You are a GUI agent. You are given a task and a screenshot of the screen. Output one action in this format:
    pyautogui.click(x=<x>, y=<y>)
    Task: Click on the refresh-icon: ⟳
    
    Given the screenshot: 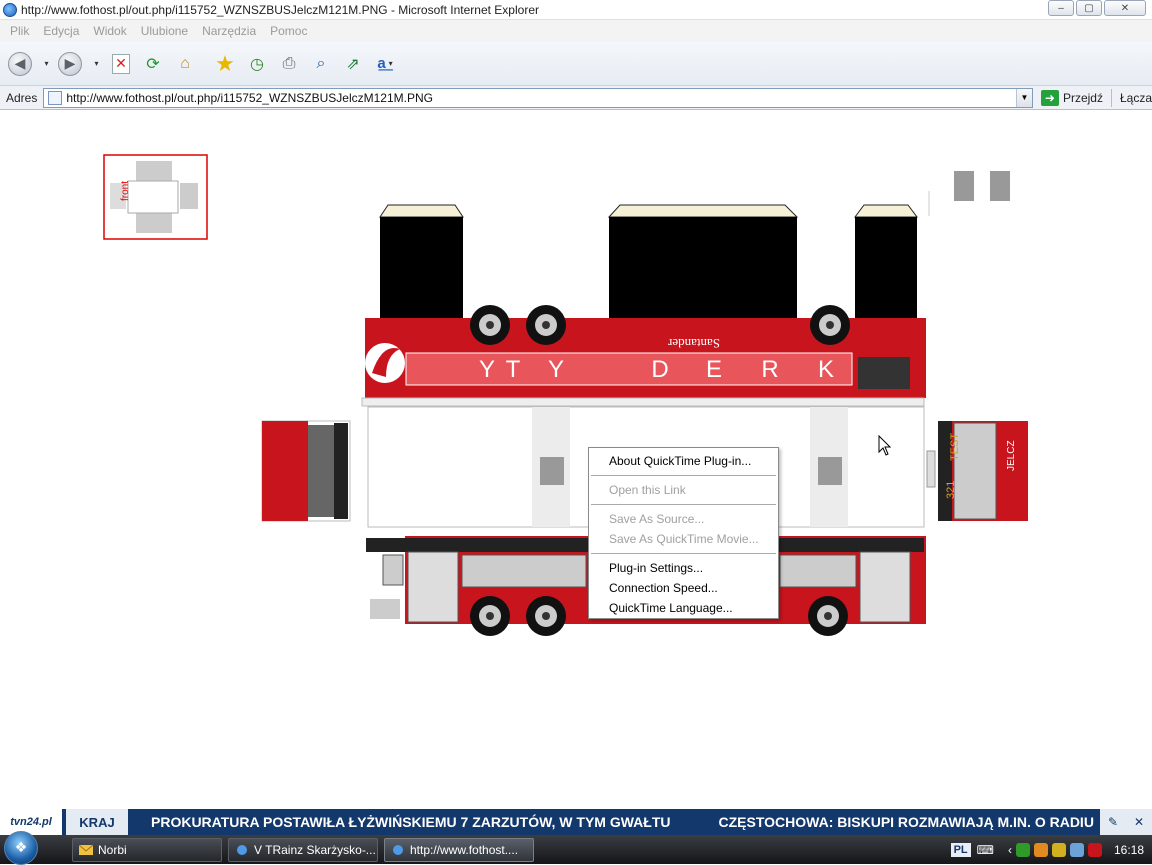 What is the action you would take?
    pyautogui.click(x=153, y=64)
    